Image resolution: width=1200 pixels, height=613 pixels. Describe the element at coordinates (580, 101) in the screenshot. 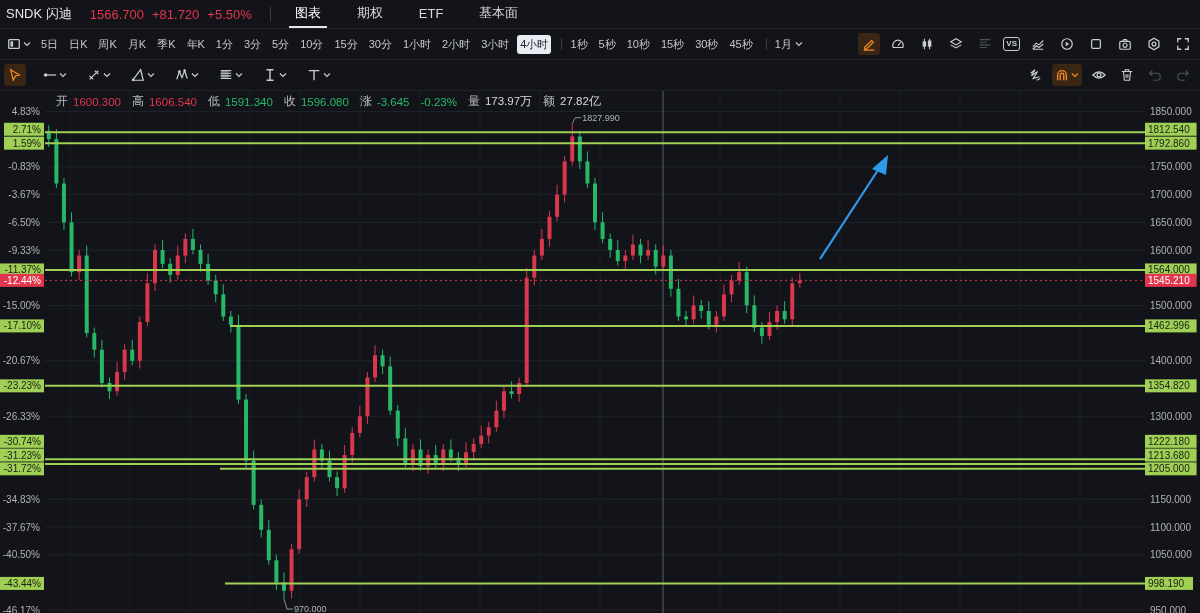

I see `ohlc-value: 27.82亿` at that location.